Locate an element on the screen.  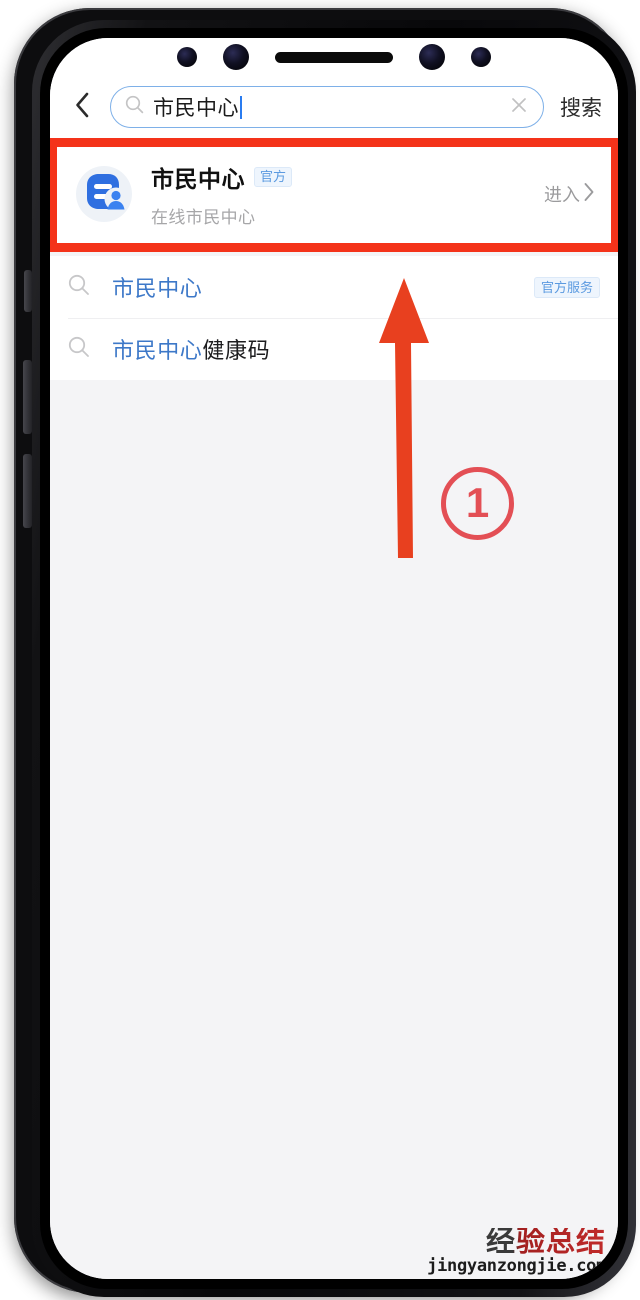
enter-button: 进入 is located at coordinates (569, 194).